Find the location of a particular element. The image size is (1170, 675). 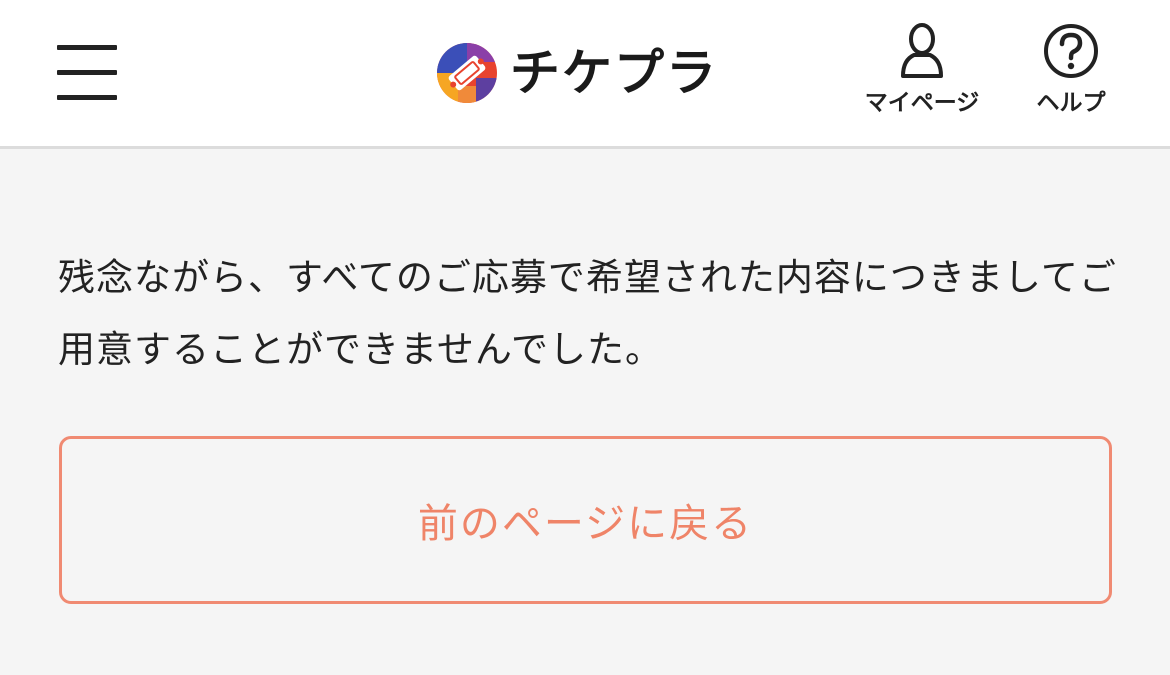

ticket-logo-icon is located at coordinates (467, 73).